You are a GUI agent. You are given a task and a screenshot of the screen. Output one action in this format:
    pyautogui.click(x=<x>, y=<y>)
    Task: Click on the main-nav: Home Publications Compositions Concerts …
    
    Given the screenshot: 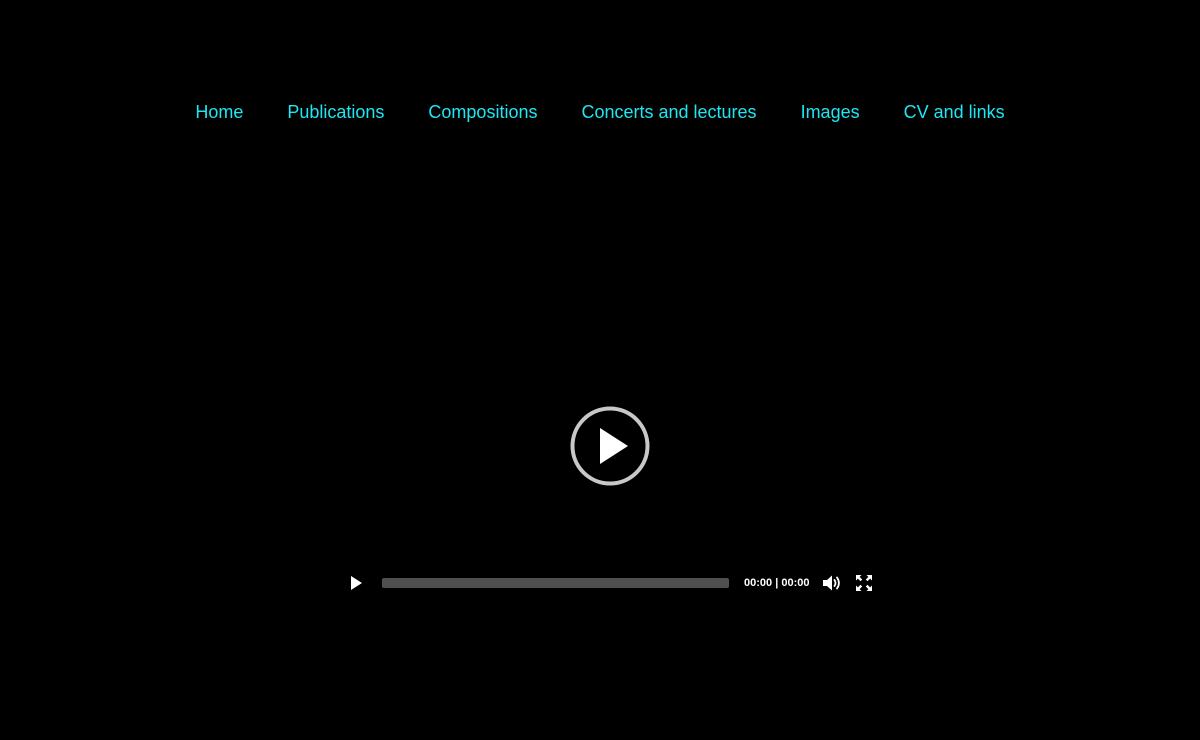 What is the action you would take?
    pyautogui.click(x=600, y=112)
    